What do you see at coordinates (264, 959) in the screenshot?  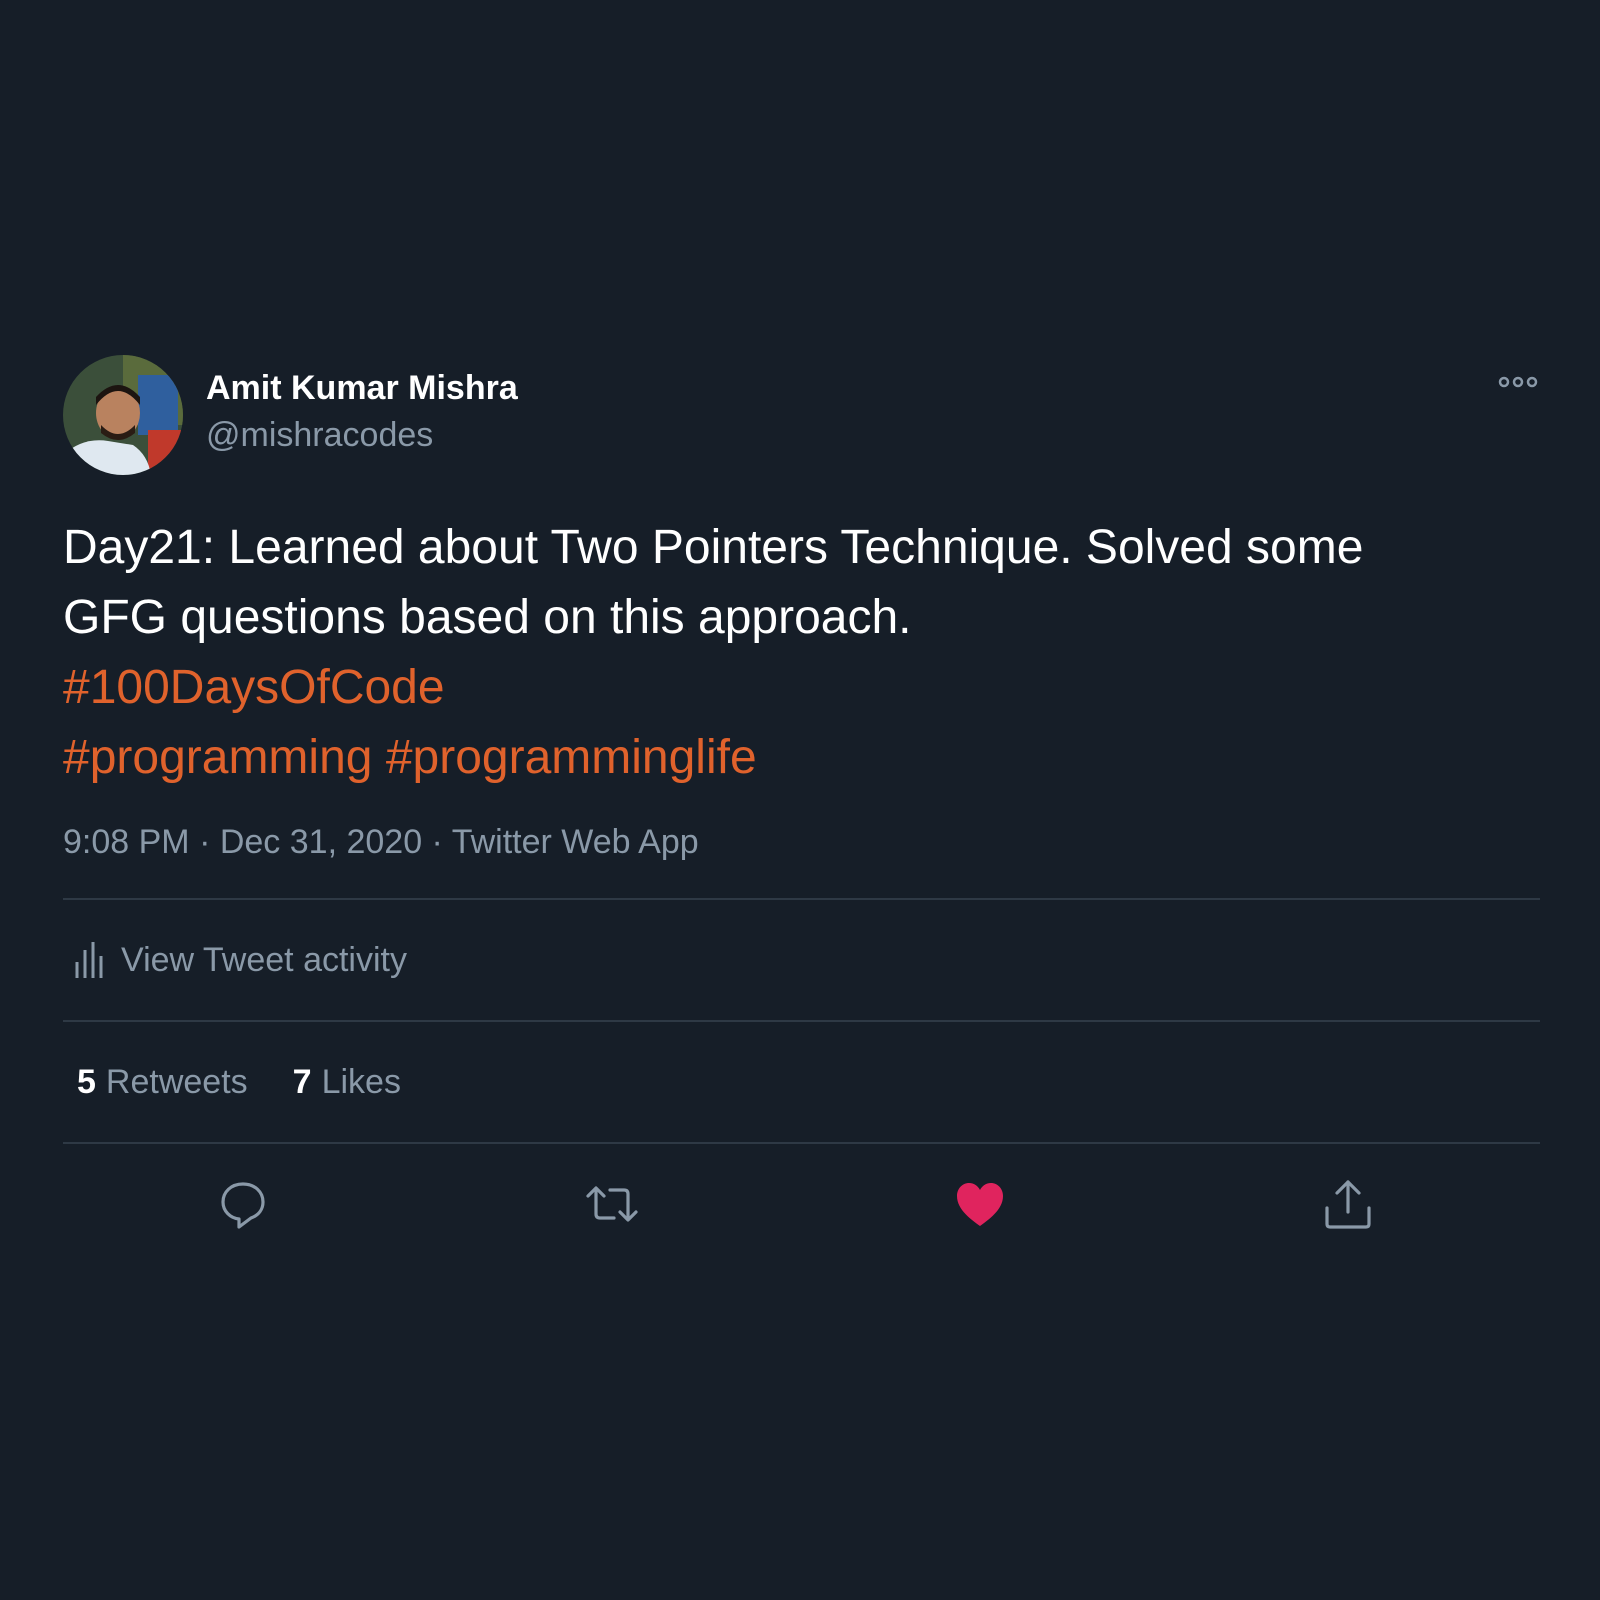 I see `view-tweet-activity-label: View Tweet activity` at bounding box center [264, 959].